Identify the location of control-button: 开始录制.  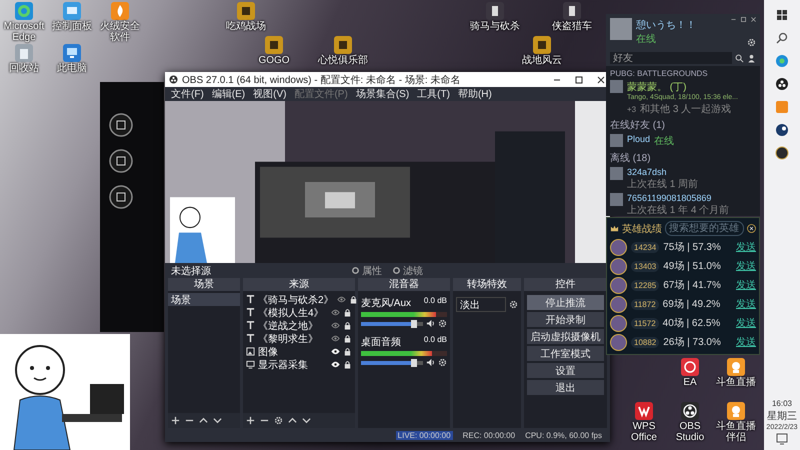
(565, 319).